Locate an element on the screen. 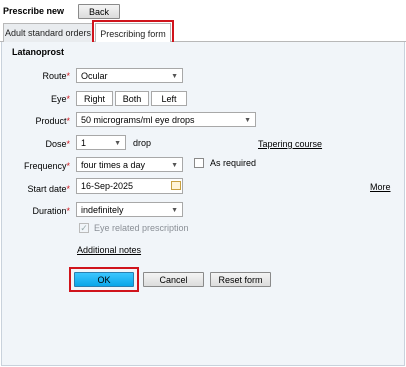 Image resolution: width=406 pixels, height=367 pixels. tapering-course-link: Tapering course is located at coordinates (290, 144).